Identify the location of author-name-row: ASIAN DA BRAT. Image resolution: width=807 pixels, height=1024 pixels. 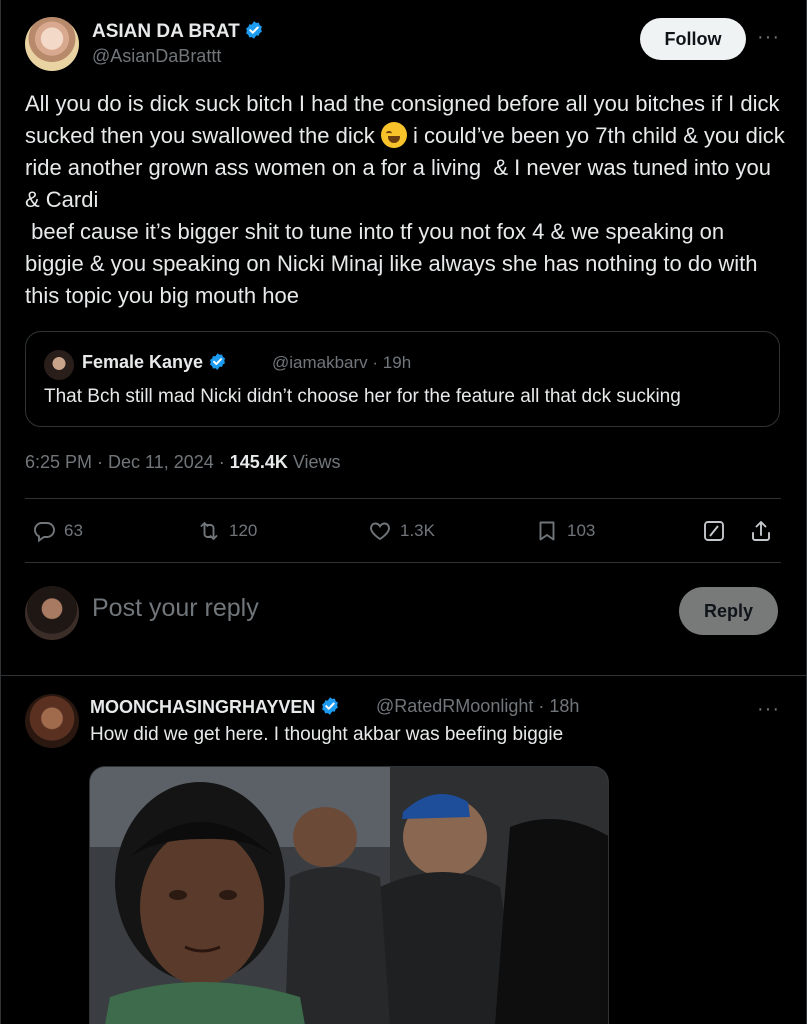
(178, 31).